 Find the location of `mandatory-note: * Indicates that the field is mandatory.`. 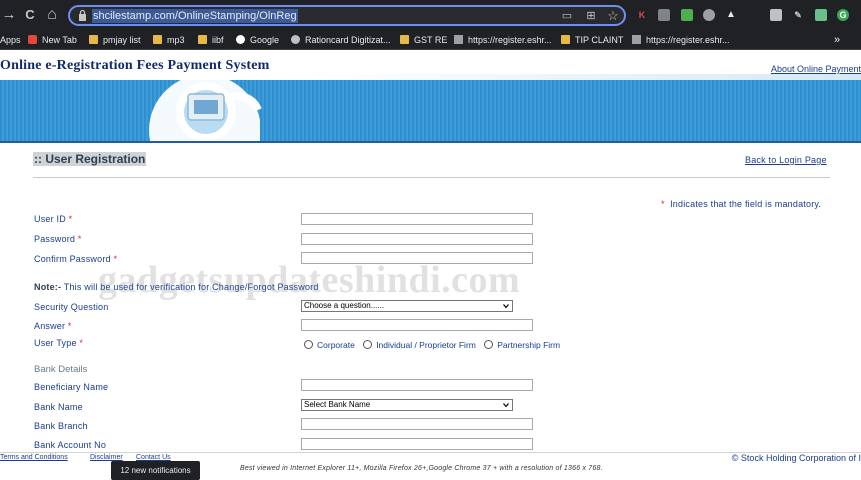

mandatory-note: * Indicates that the field is mandatory. is located at coordinates (741, 204).